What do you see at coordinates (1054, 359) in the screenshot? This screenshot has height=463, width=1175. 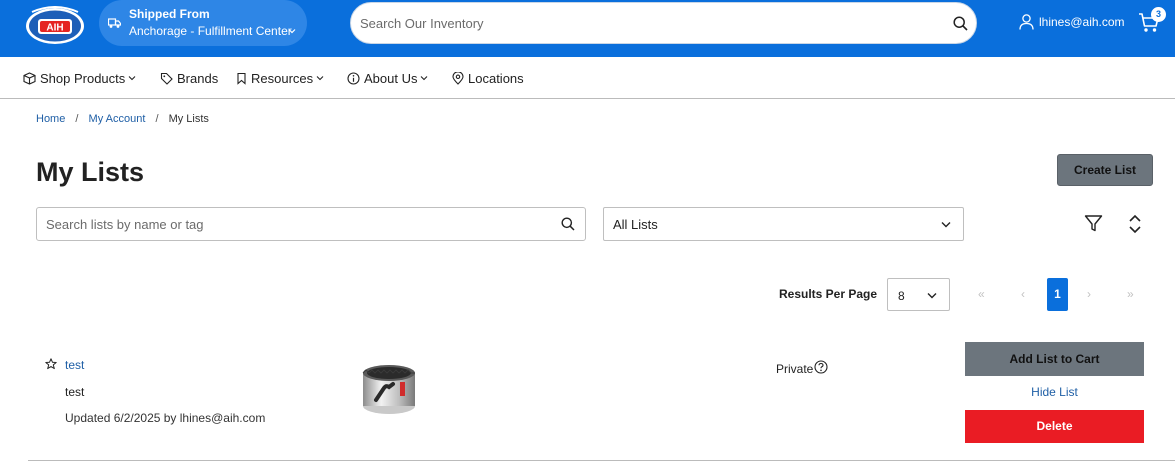 I see `add-list-to-cart-button: Add List to Cart` at bounding box center [1054, 359].